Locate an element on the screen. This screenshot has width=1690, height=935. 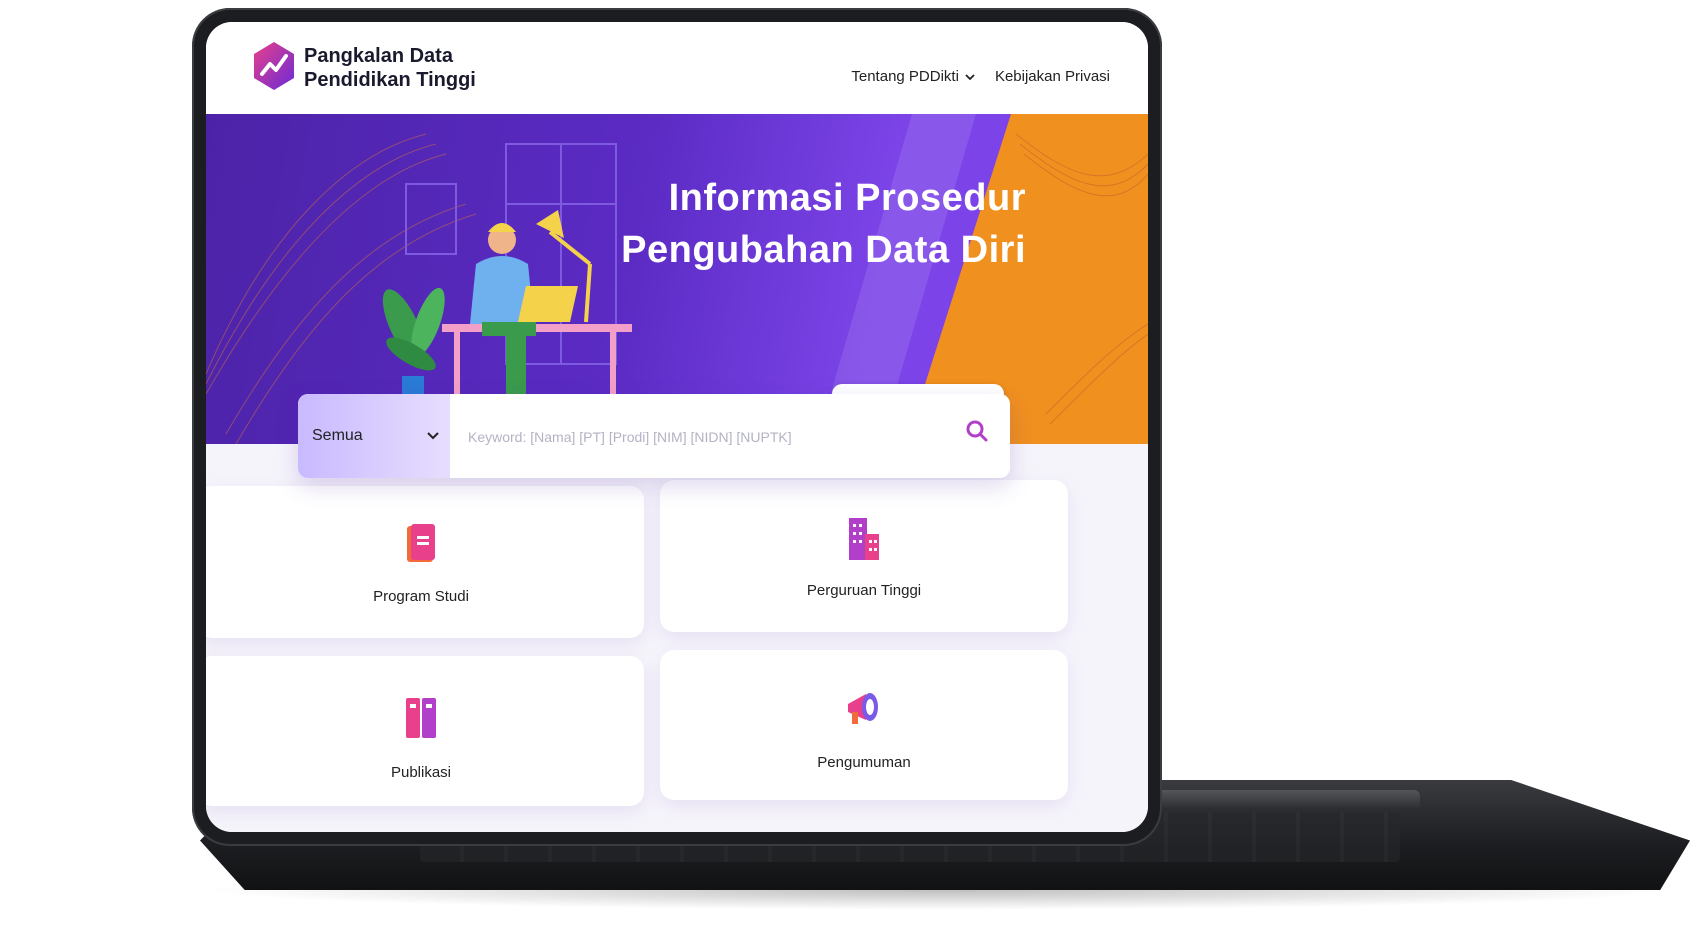
nav-tentang-label: Tentang PDDikti is located at coordinates (905, 76).